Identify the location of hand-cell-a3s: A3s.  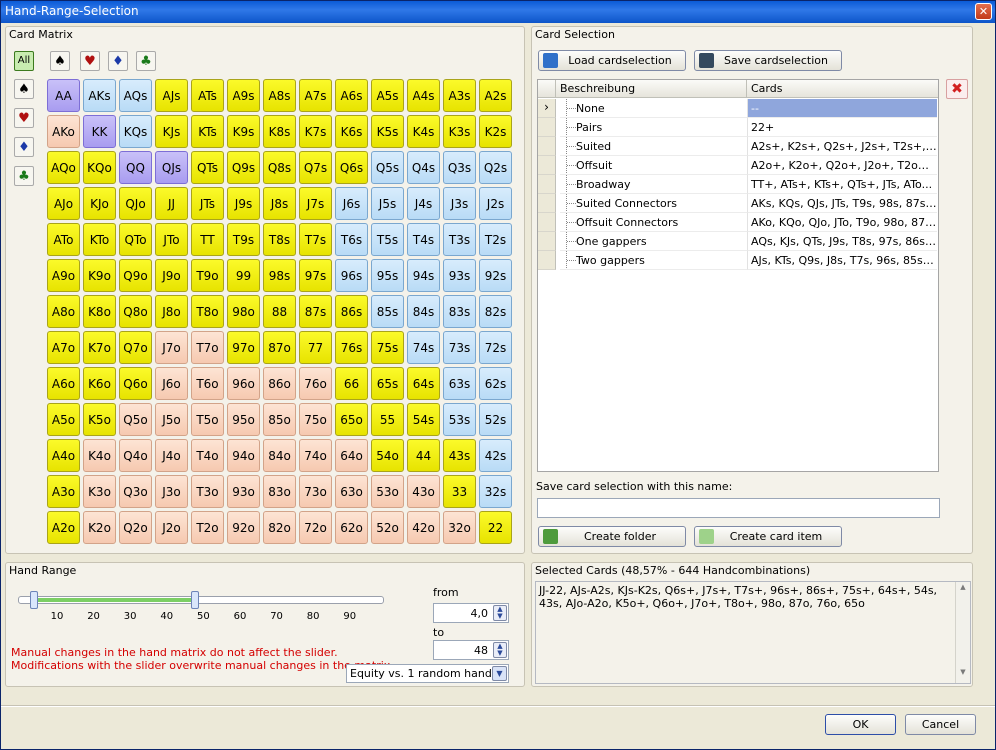
(459, 95).